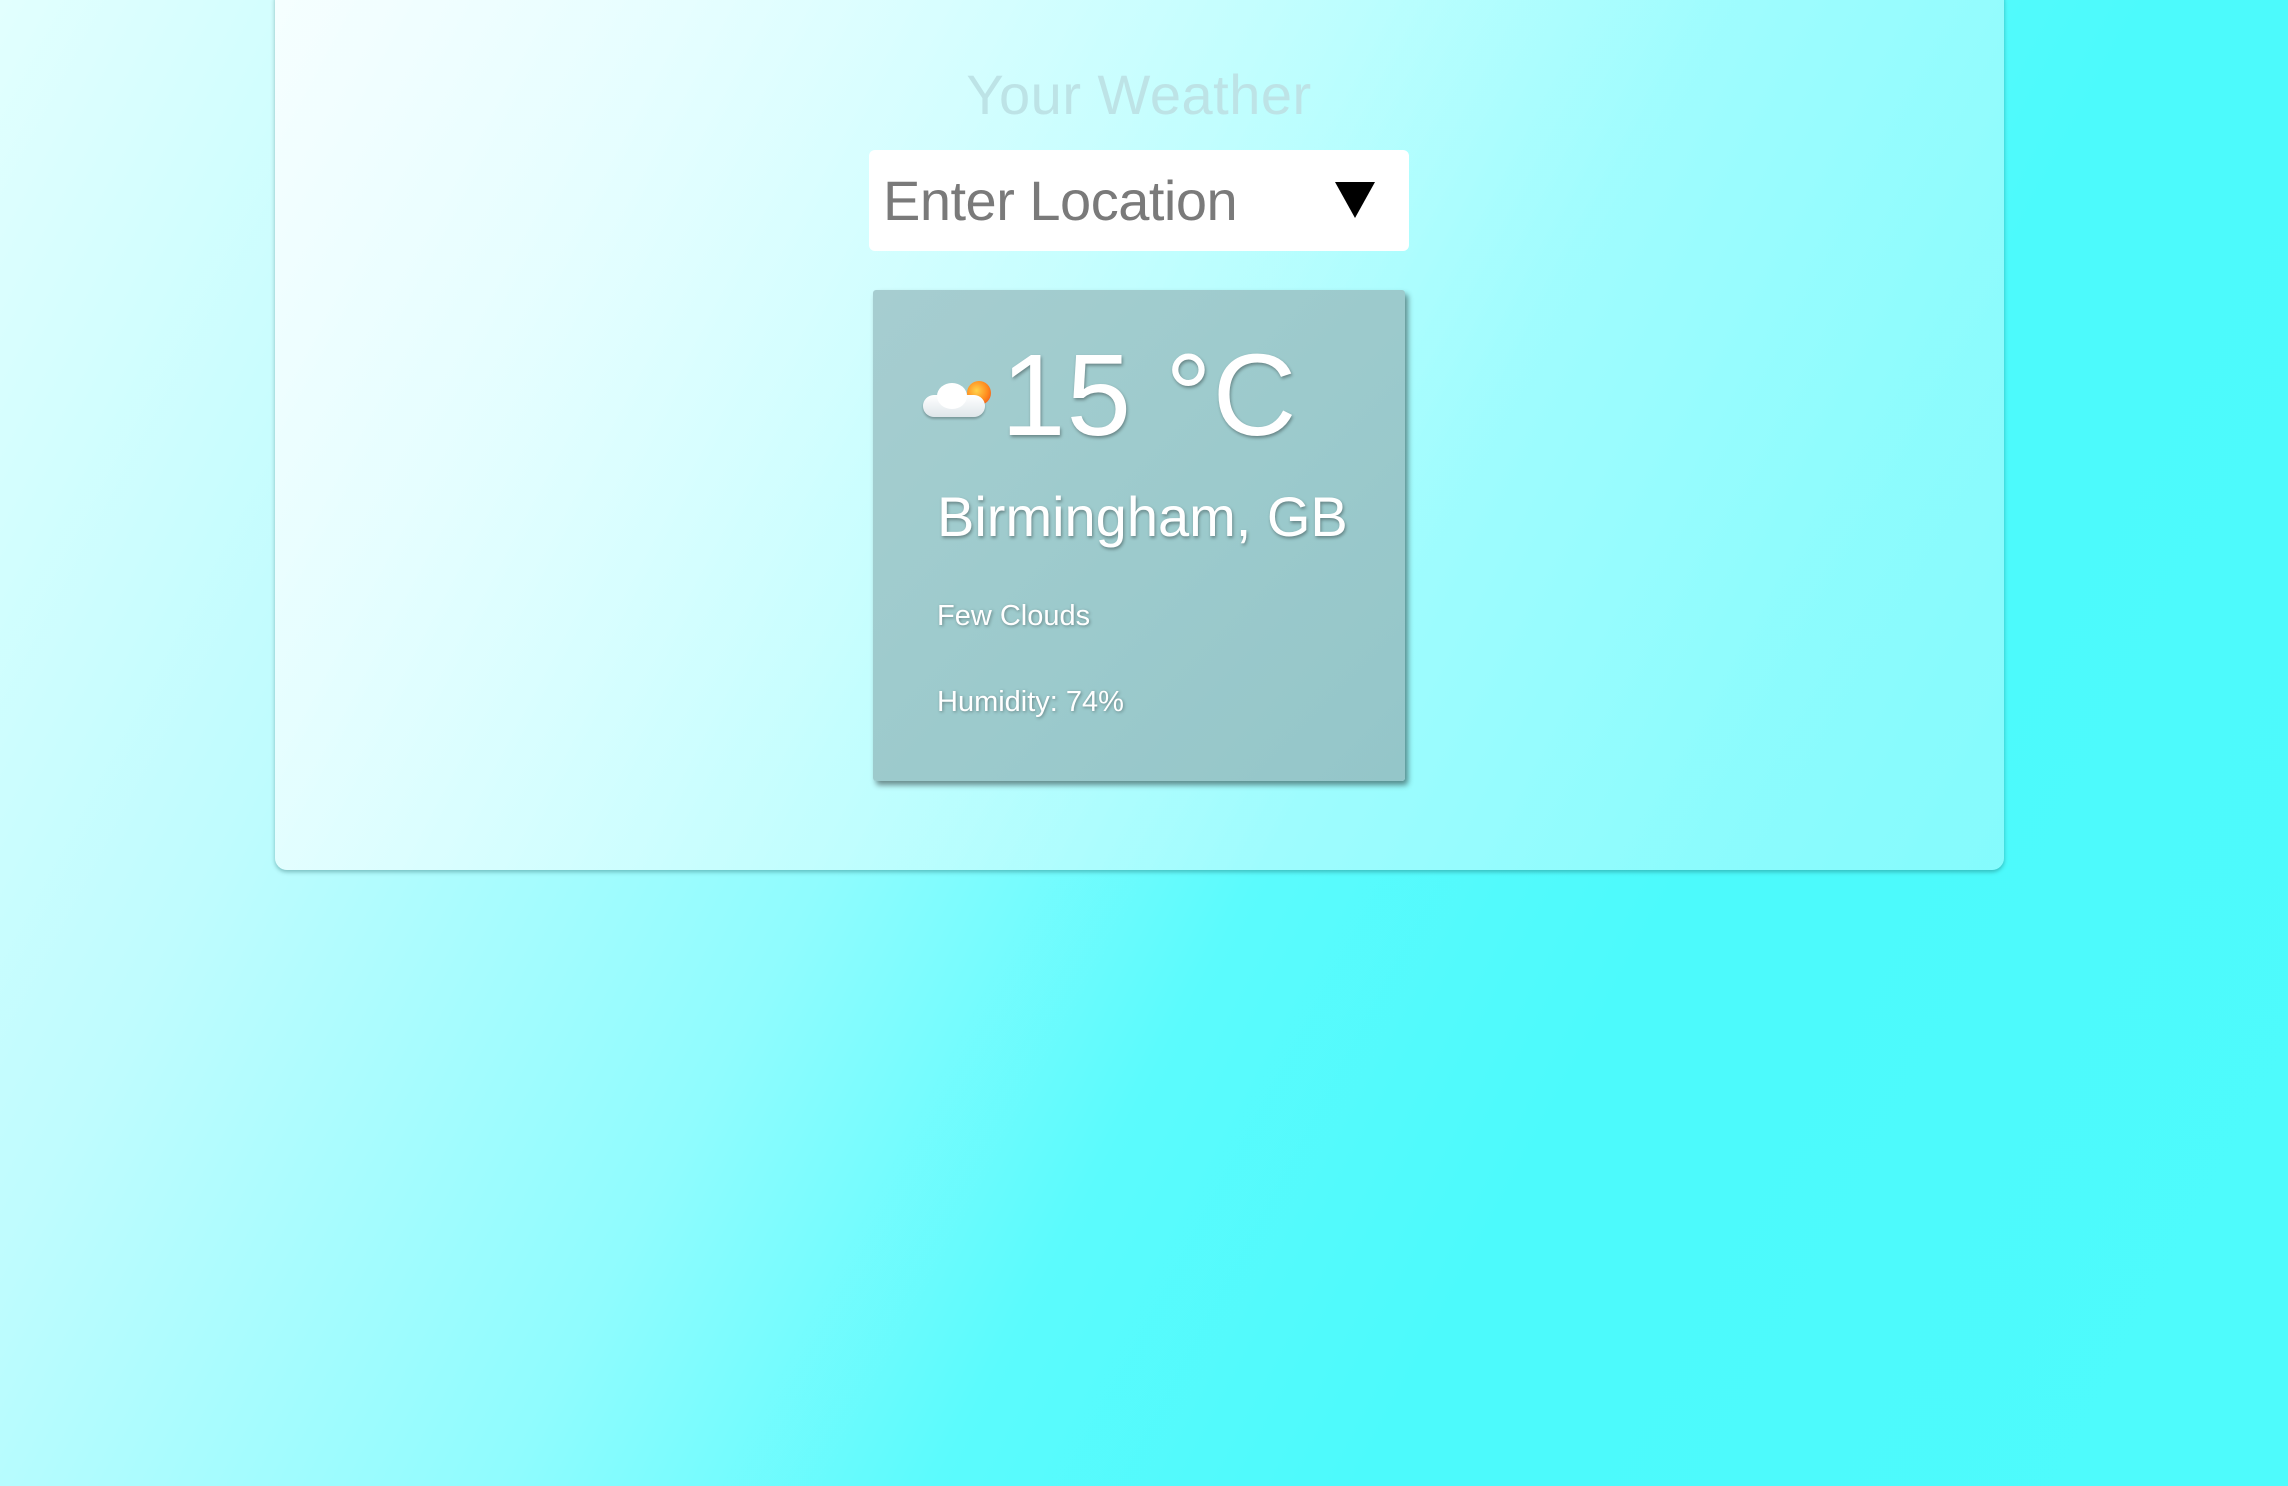 The image size is (2288, 1486). I want to click on few-clouds-icon, so click(958, 404).